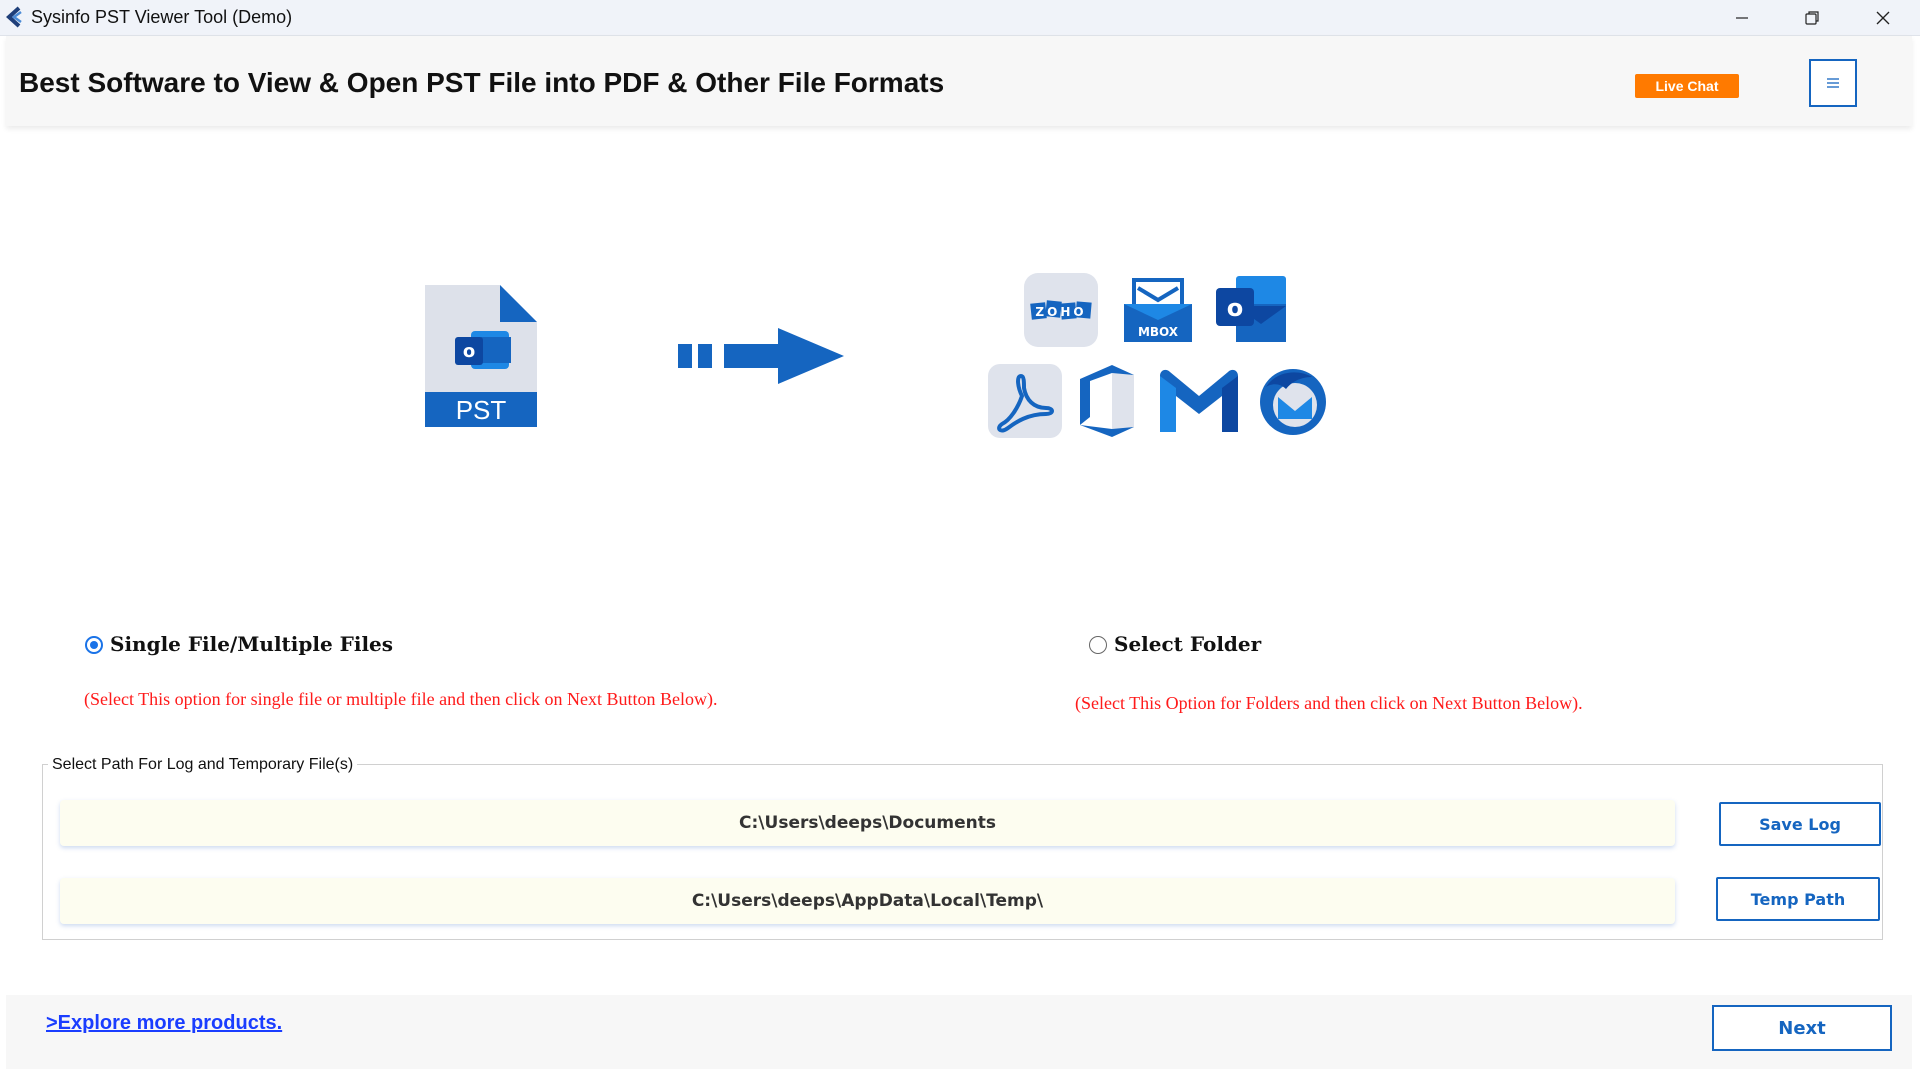 This screenshot has height=1069, width=1920. Describe the element at coordinates (867, 901) in the screenshot. I see `temp-path-field: C:\Users\deeps\AppData\Local\Temp\` at that location.